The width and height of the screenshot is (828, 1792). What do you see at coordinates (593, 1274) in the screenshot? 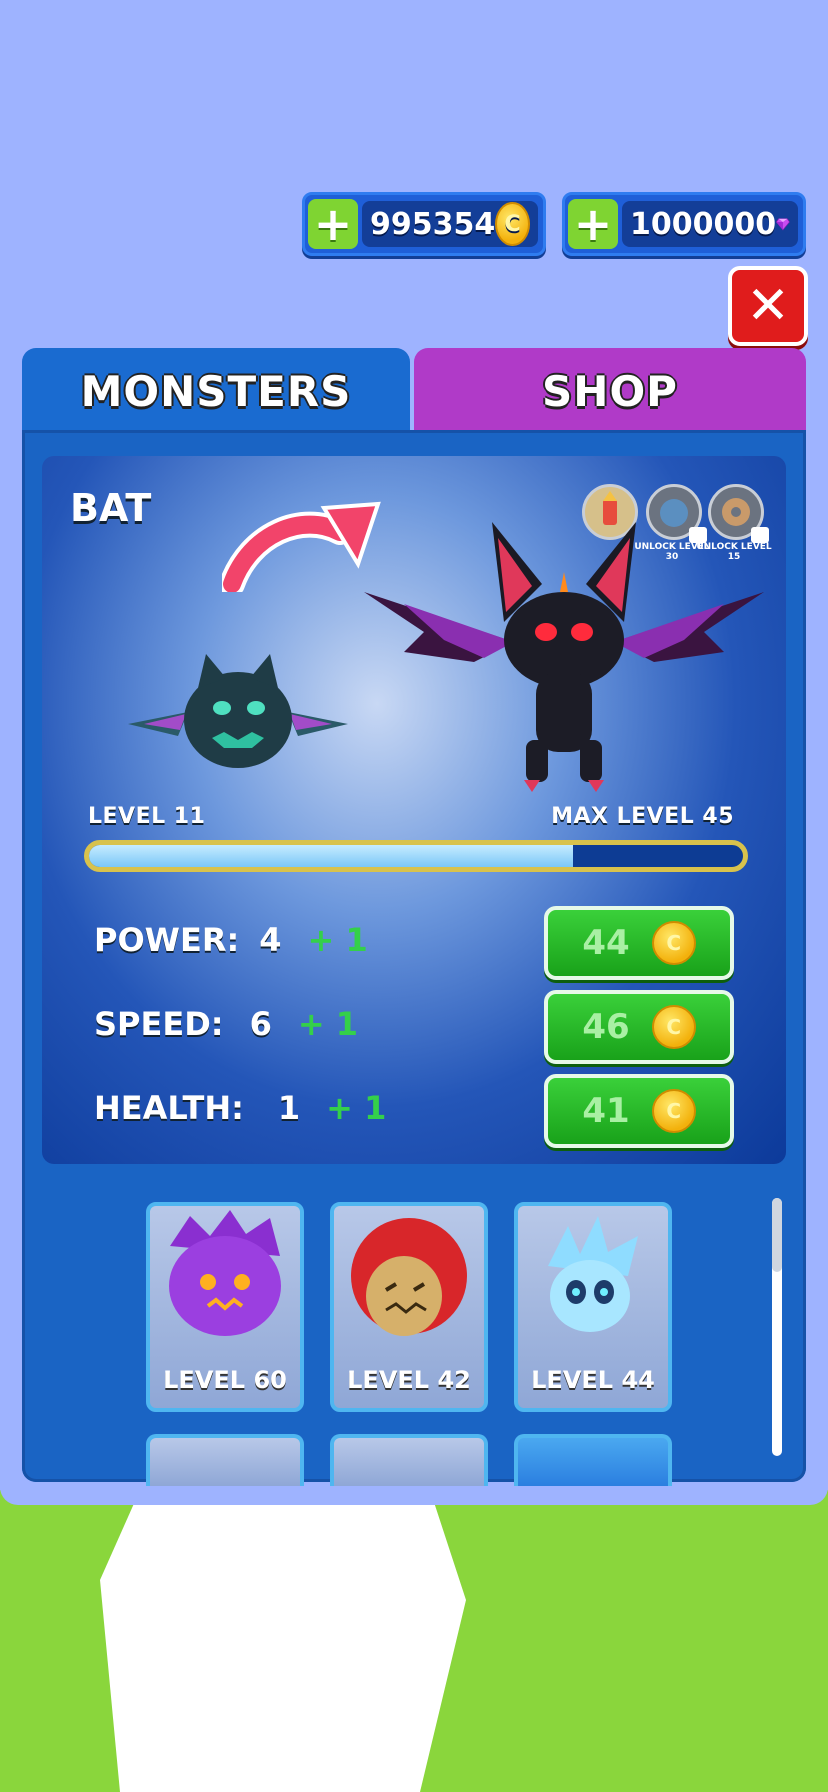
I see `ice-spirit-monster-icon` at bounding box center [593, 1274].